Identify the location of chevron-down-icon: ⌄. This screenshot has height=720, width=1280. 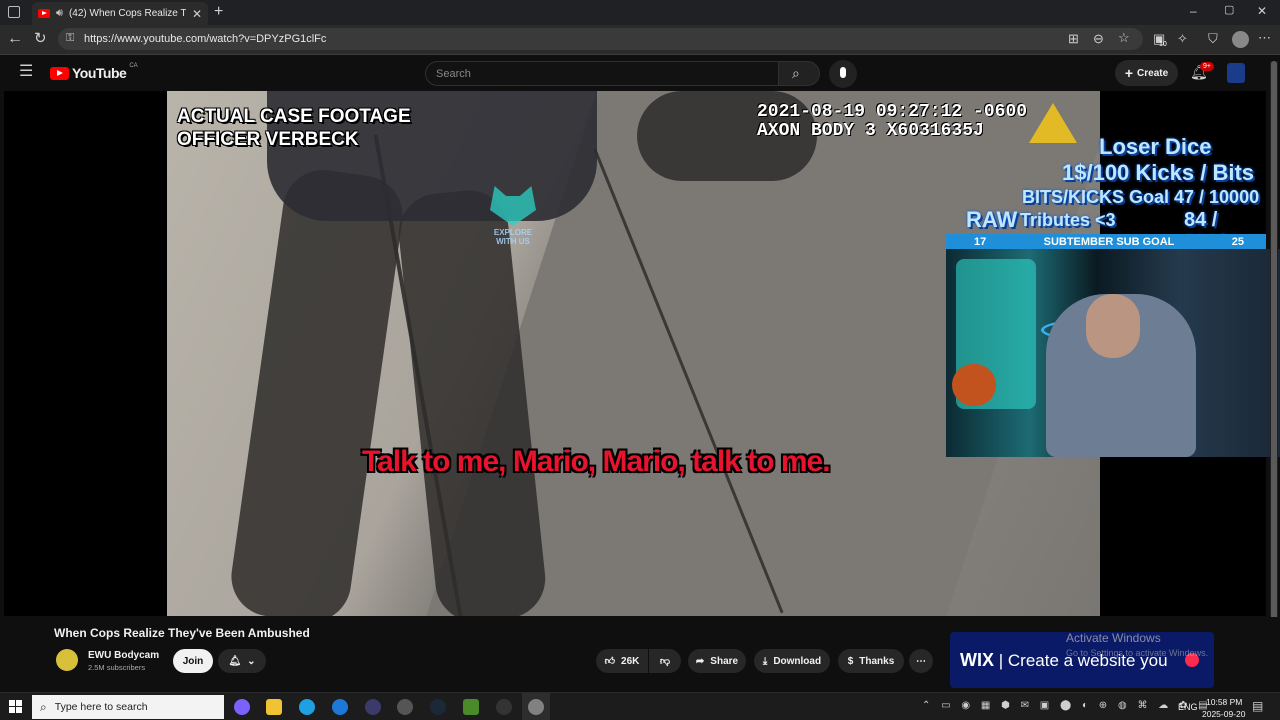
(251, 661).